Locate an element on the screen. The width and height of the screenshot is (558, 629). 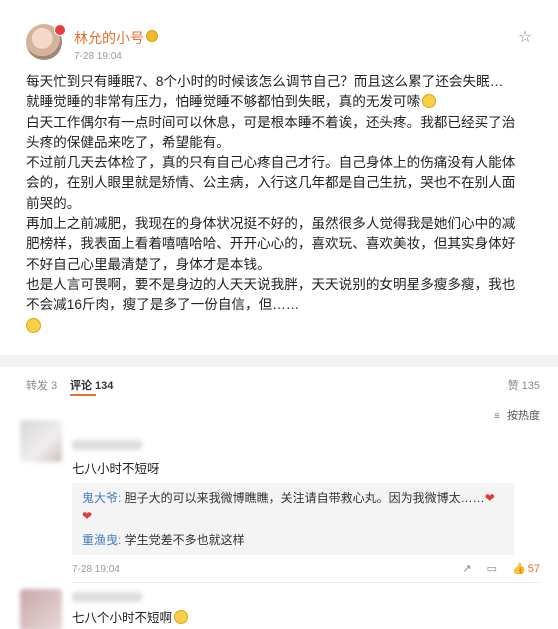
active-tab-indicator is located at coordinates (83, 395).